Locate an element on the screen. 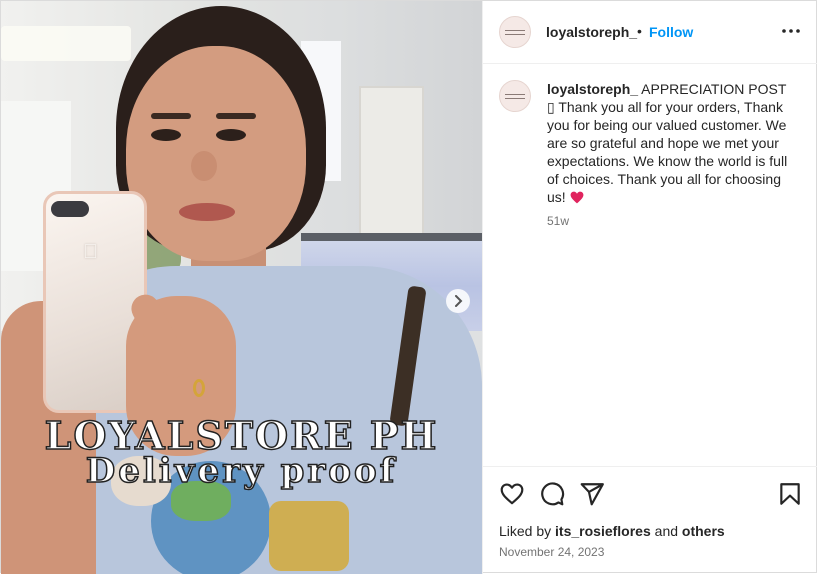 Image resolution: width=817 pixels, height=574 pixels. person-face is located at coordinates (216, 153).